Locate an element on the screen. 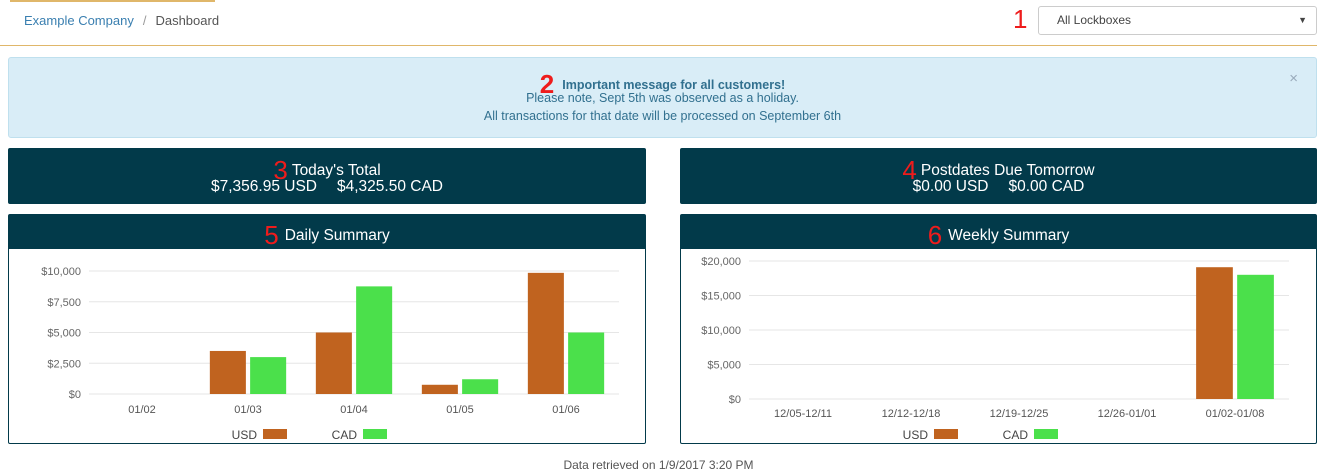 The height and width of the screenshot is (475, 1317). lockbox-select: All Lockboxes ▼ is located at coordinates (1177, 20).